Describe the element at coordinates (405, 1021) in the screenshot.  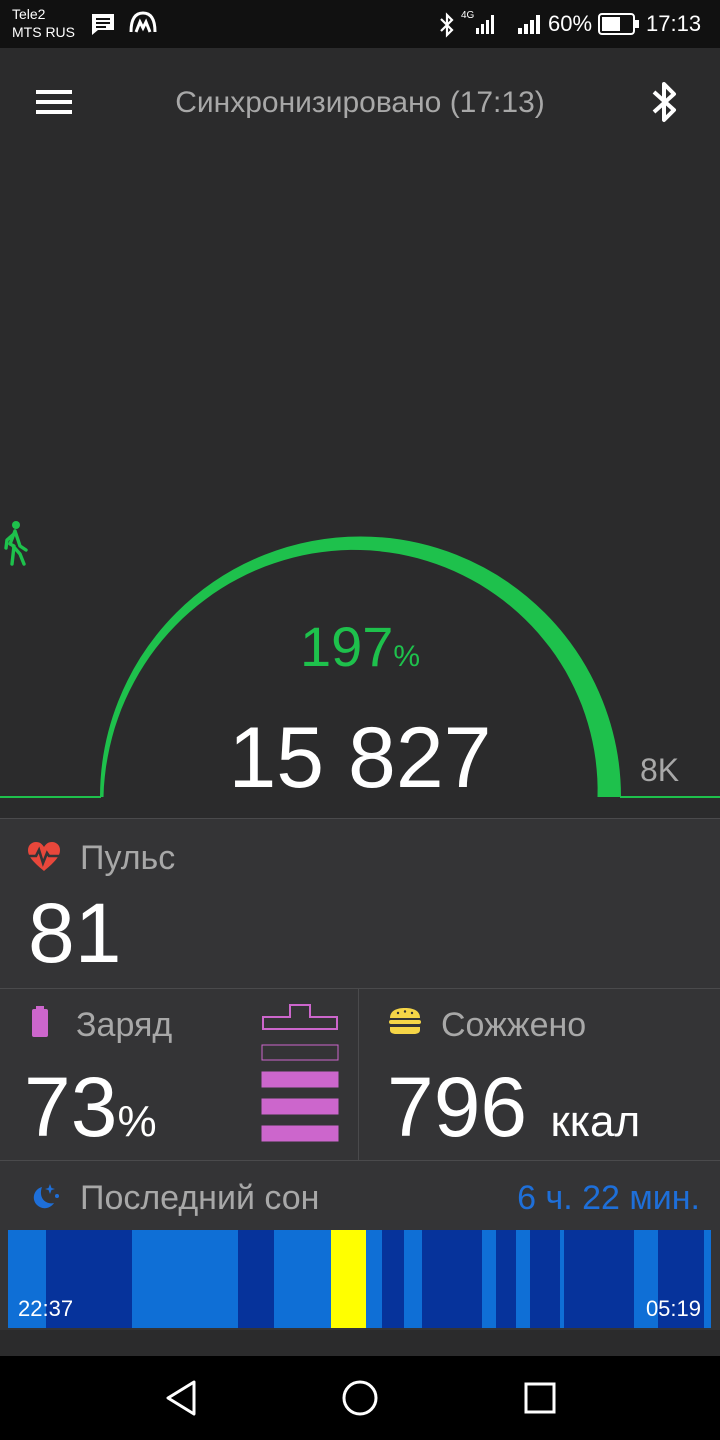
I see `burger-icon` at that location.